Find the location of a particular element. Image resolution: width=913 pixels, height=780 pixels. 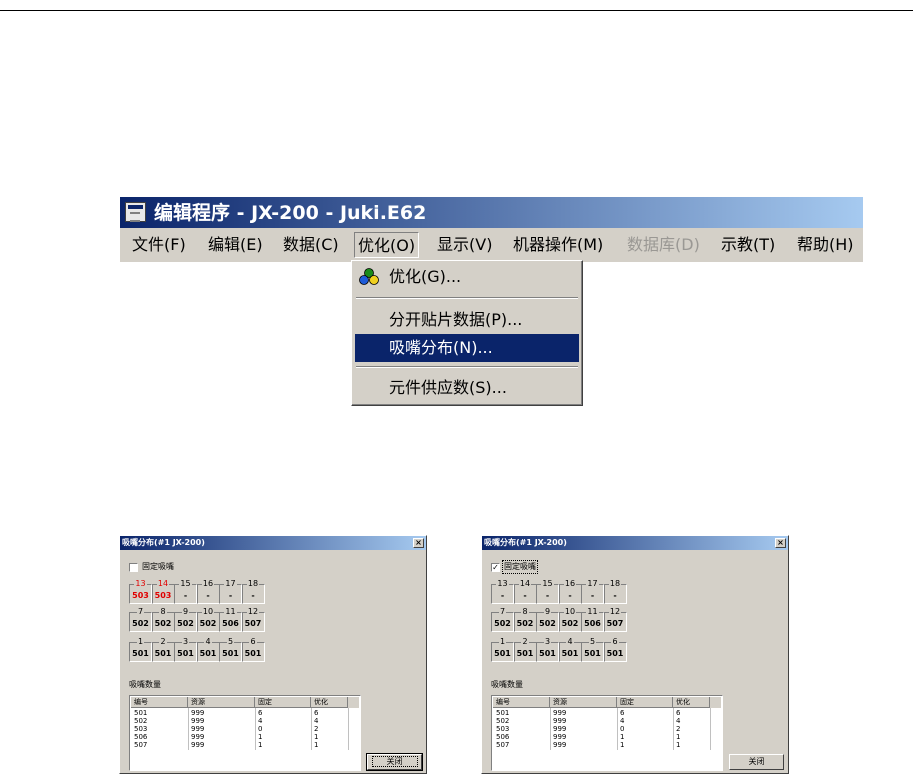

nozzle-slot: 6 501 is located at coordinates (253, 649).